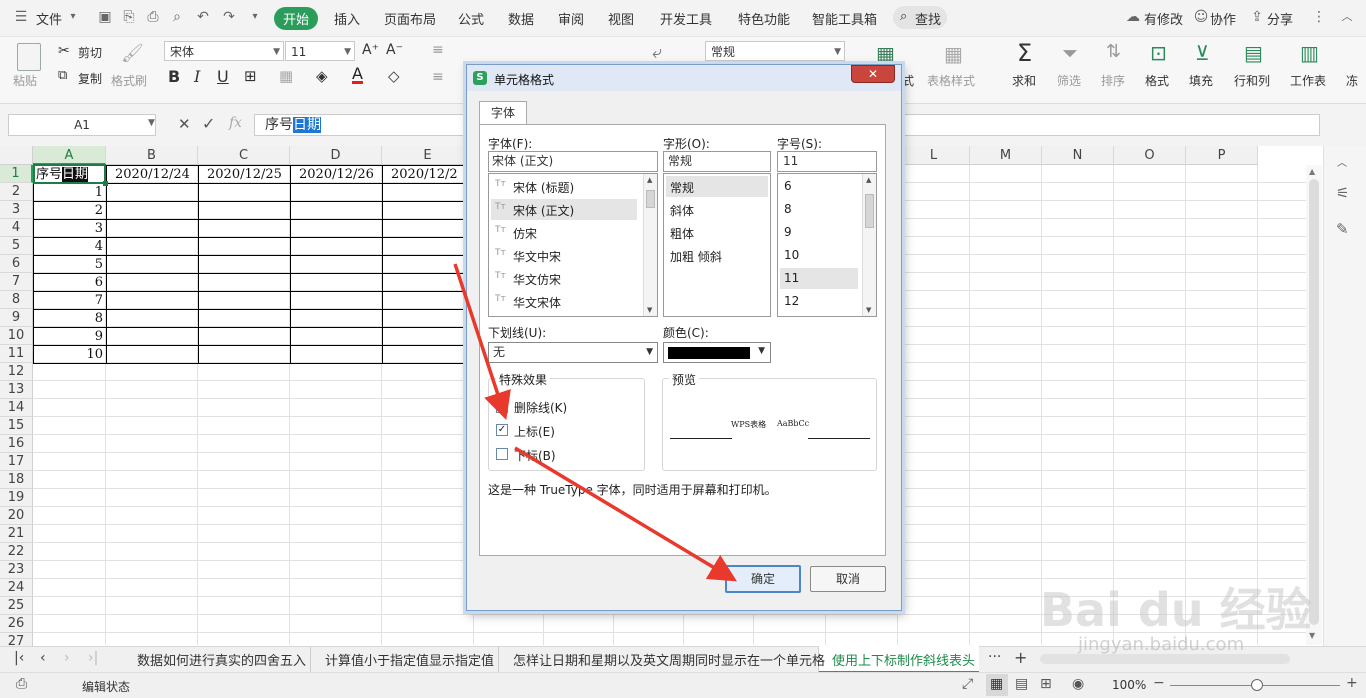 Image resolution: width=1366 pixels, height=698 pixels. Describe the element at coordinates (625, 514) in the screenshot. I see `arrow-to-ok-button` at that location.